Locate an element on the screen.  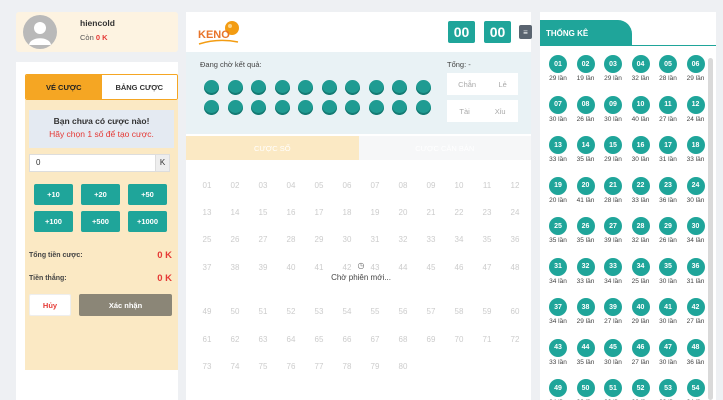
number-cell: 27 is located at coordinates (263, 239).